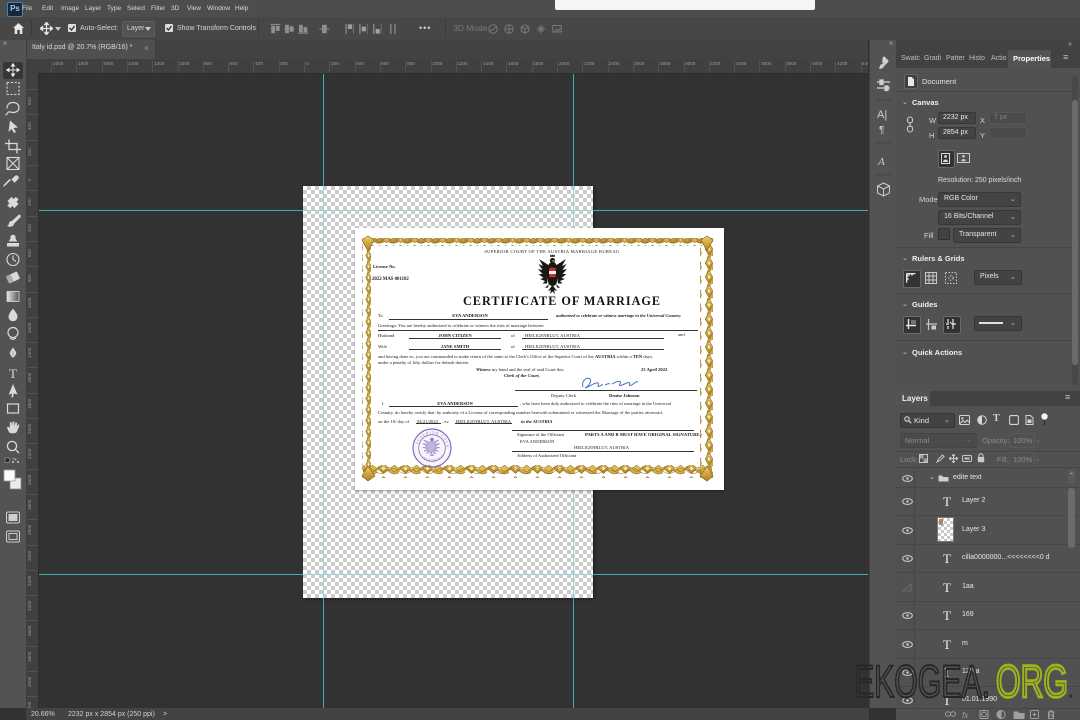 This screenshot has height=720, width=1080. What do you see at coordinates (1032, 681) in the screenshot?
I see `svg-text: ORG` at bounding box center [1032, 681].